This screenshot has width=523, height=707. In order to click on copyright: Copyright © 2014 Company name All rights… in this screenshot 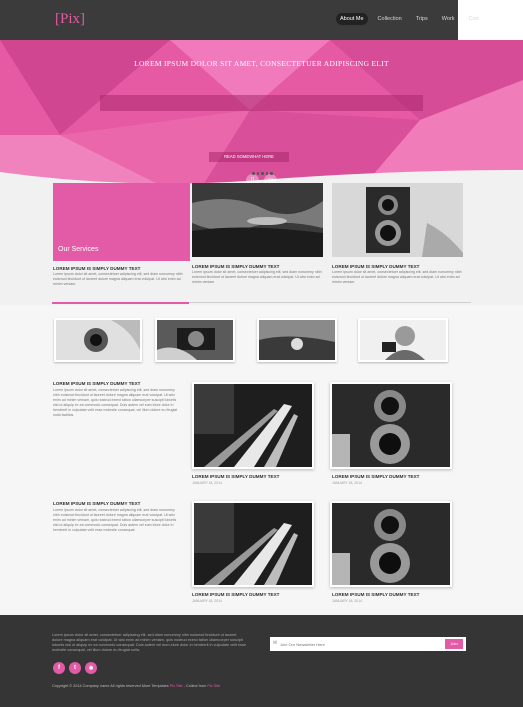, I will do `click(136, 686)`.